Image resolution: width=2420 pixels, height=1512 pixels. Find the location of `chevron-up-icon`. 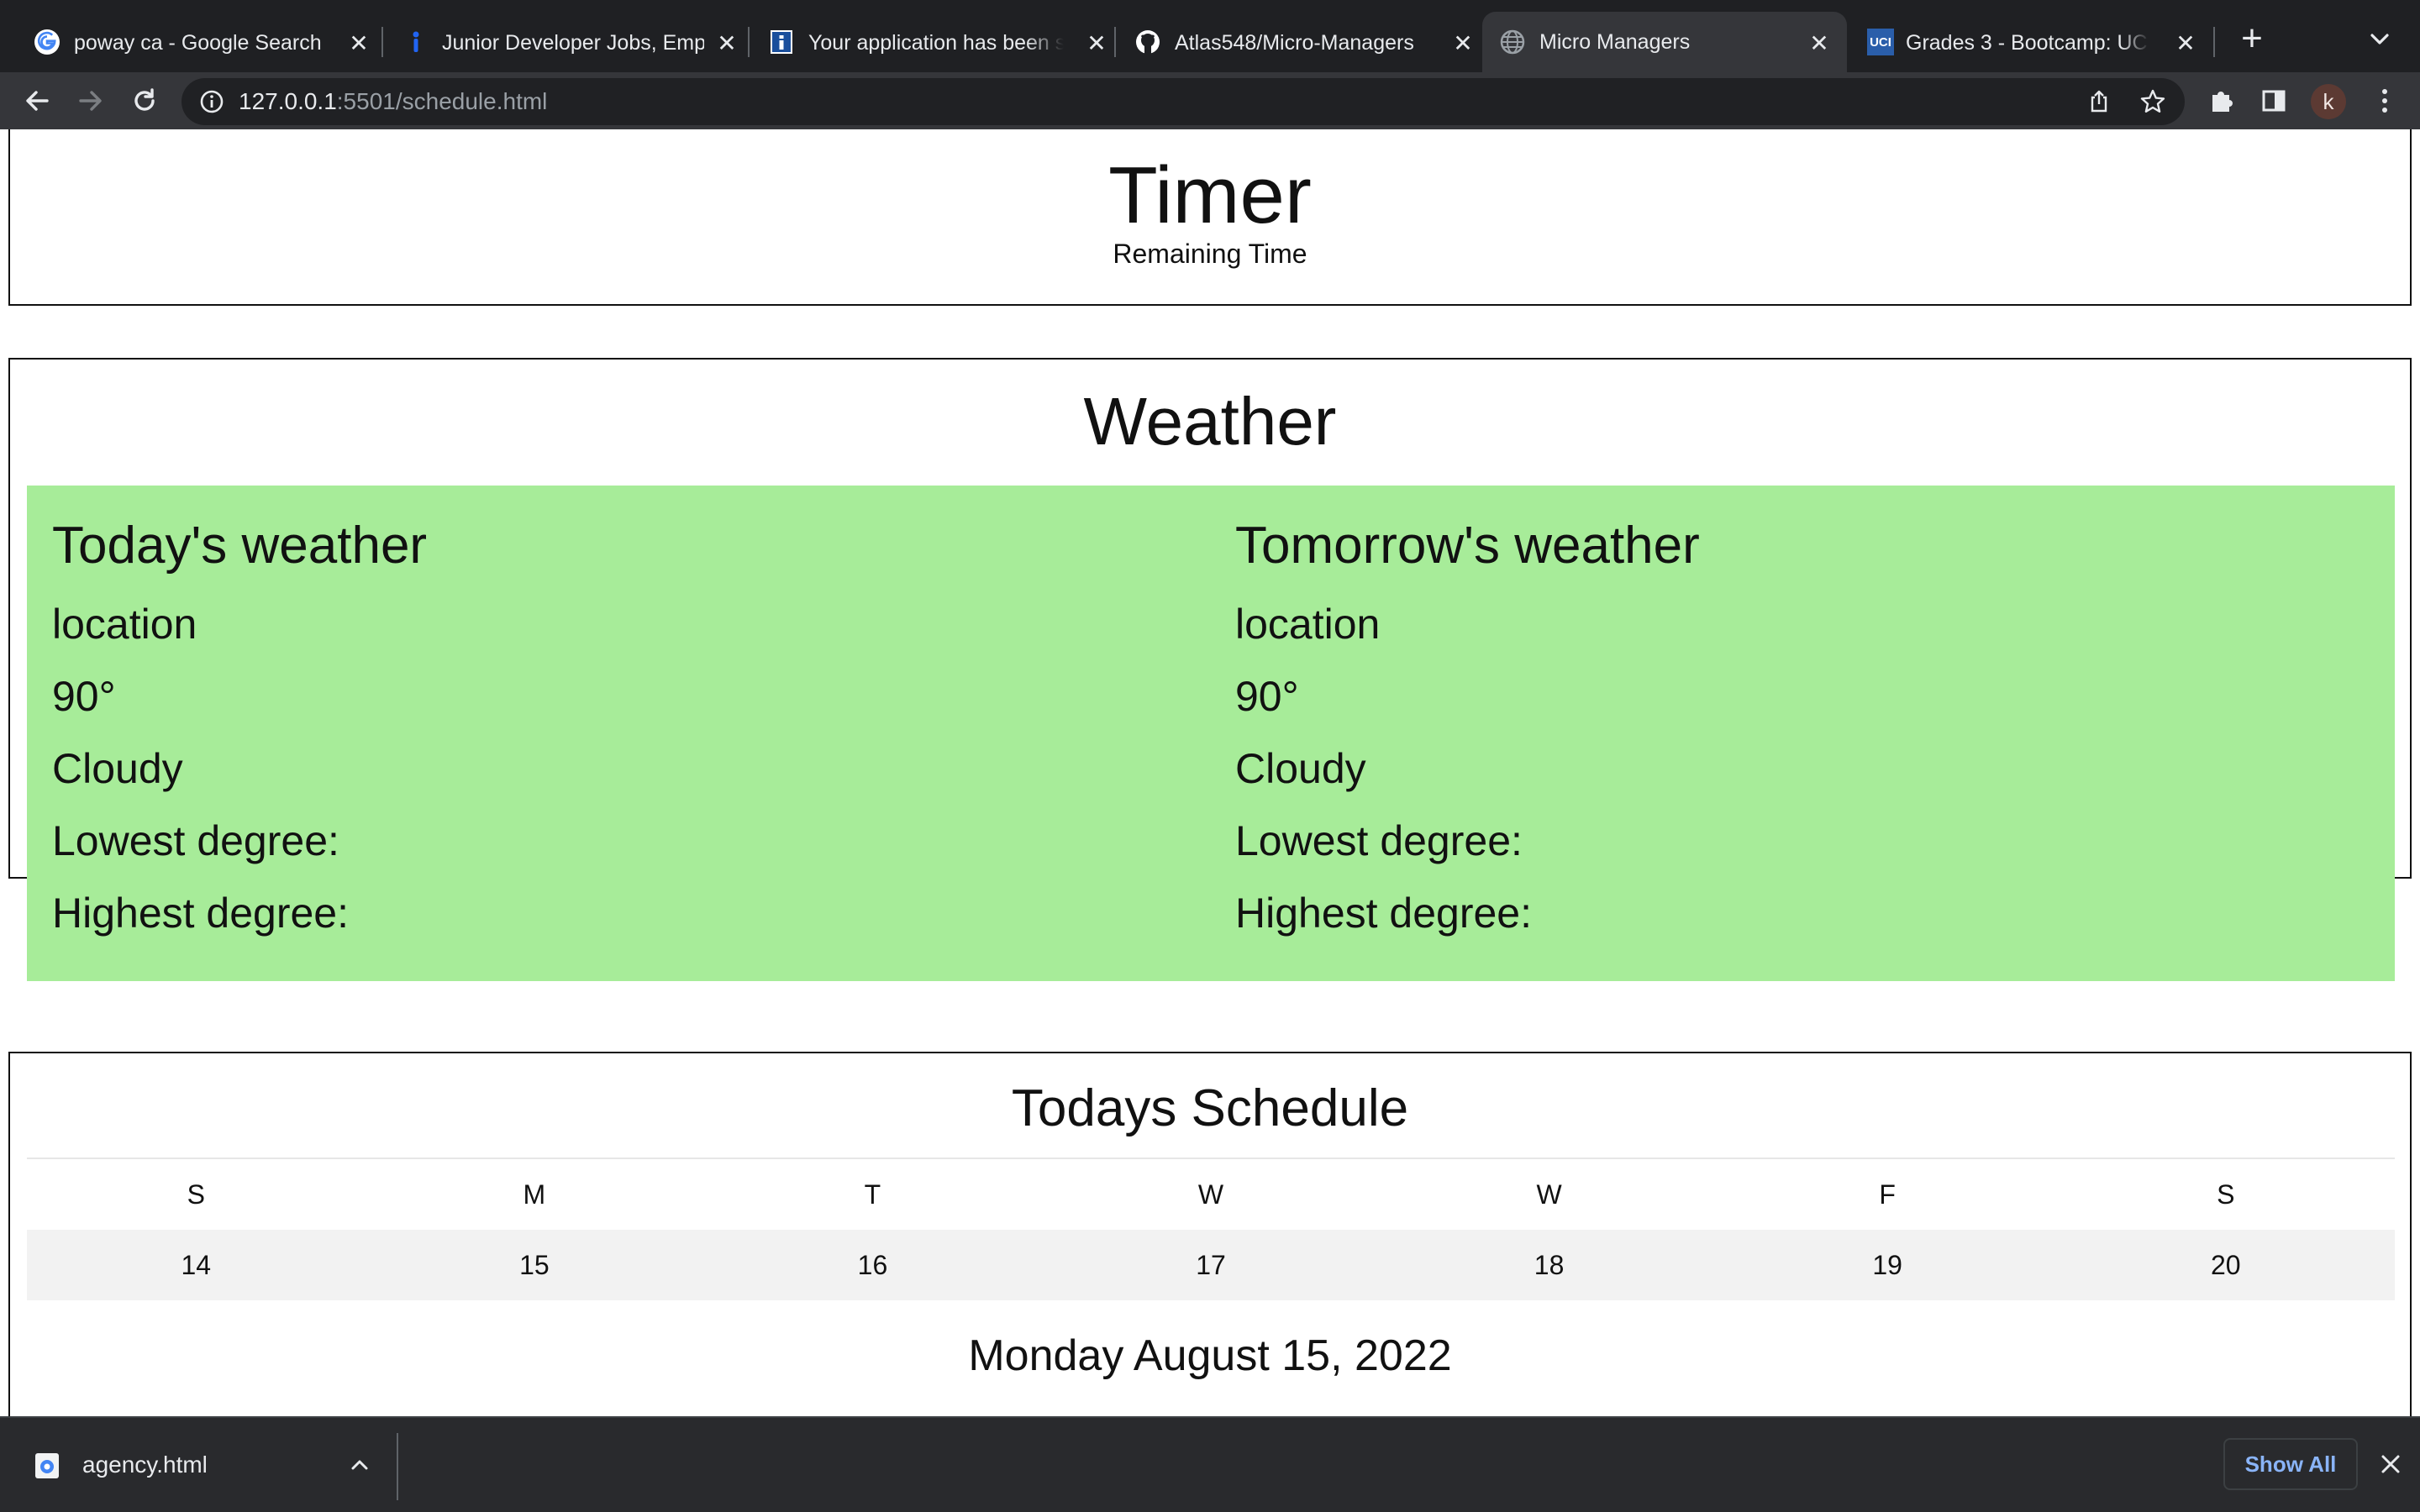

chevron-up-icon is located at coordinates (359, 1465).